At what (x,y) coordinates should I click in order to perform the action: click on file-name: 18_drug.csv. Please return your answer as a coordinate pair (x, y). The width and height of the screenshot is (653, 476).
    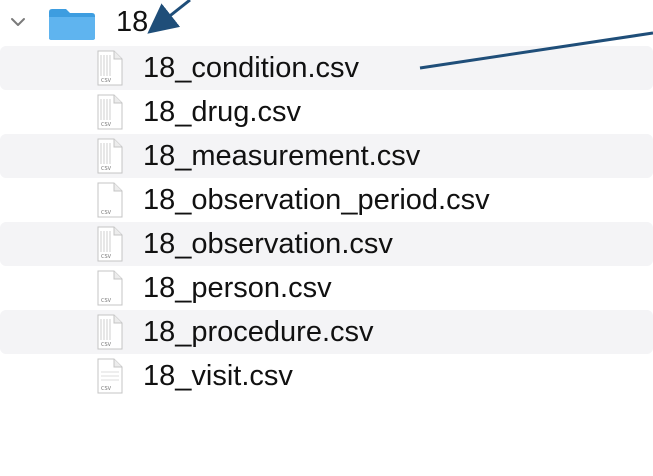
    Looking at the image, I should click on (222, 112).